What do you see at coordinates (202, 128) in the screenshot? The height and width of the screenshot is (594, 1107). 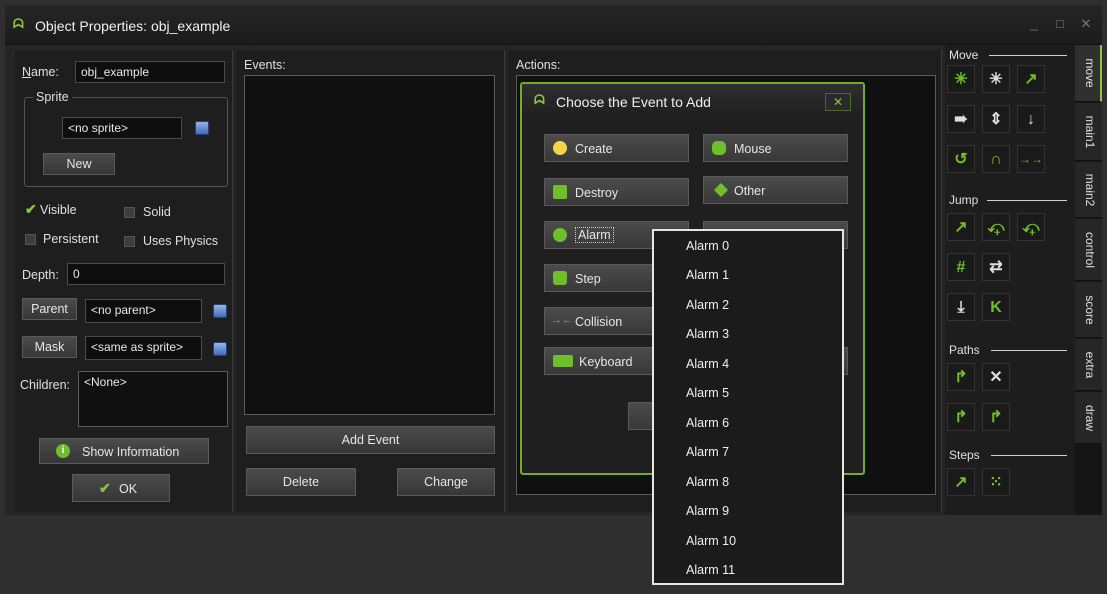 I see `sprite-picker-icon` at bounding box center [202, 128].